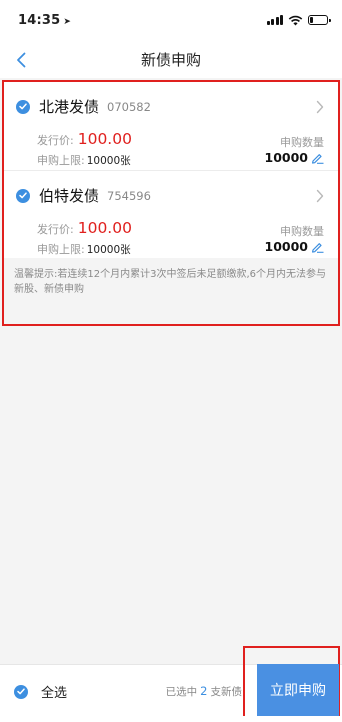 The width and height of the screenshot is (342, 722). Describe the element at coordinates (129, 195) in the screenshot. I see `bond-code: 754596` at that location.